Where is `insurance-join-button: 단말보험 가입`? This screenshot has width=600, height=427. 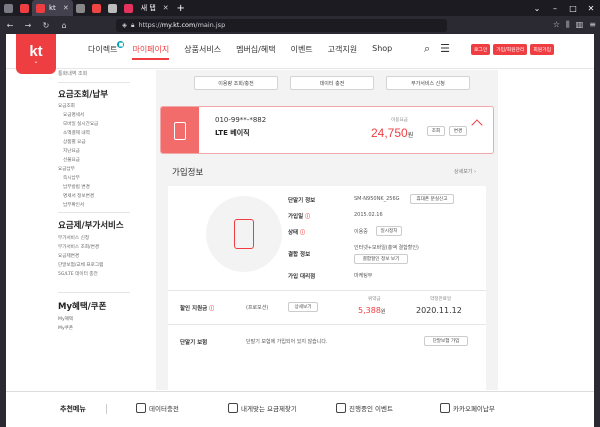 insurance-join-button: 단말보험 가입 is located at coordinates (446, 341).